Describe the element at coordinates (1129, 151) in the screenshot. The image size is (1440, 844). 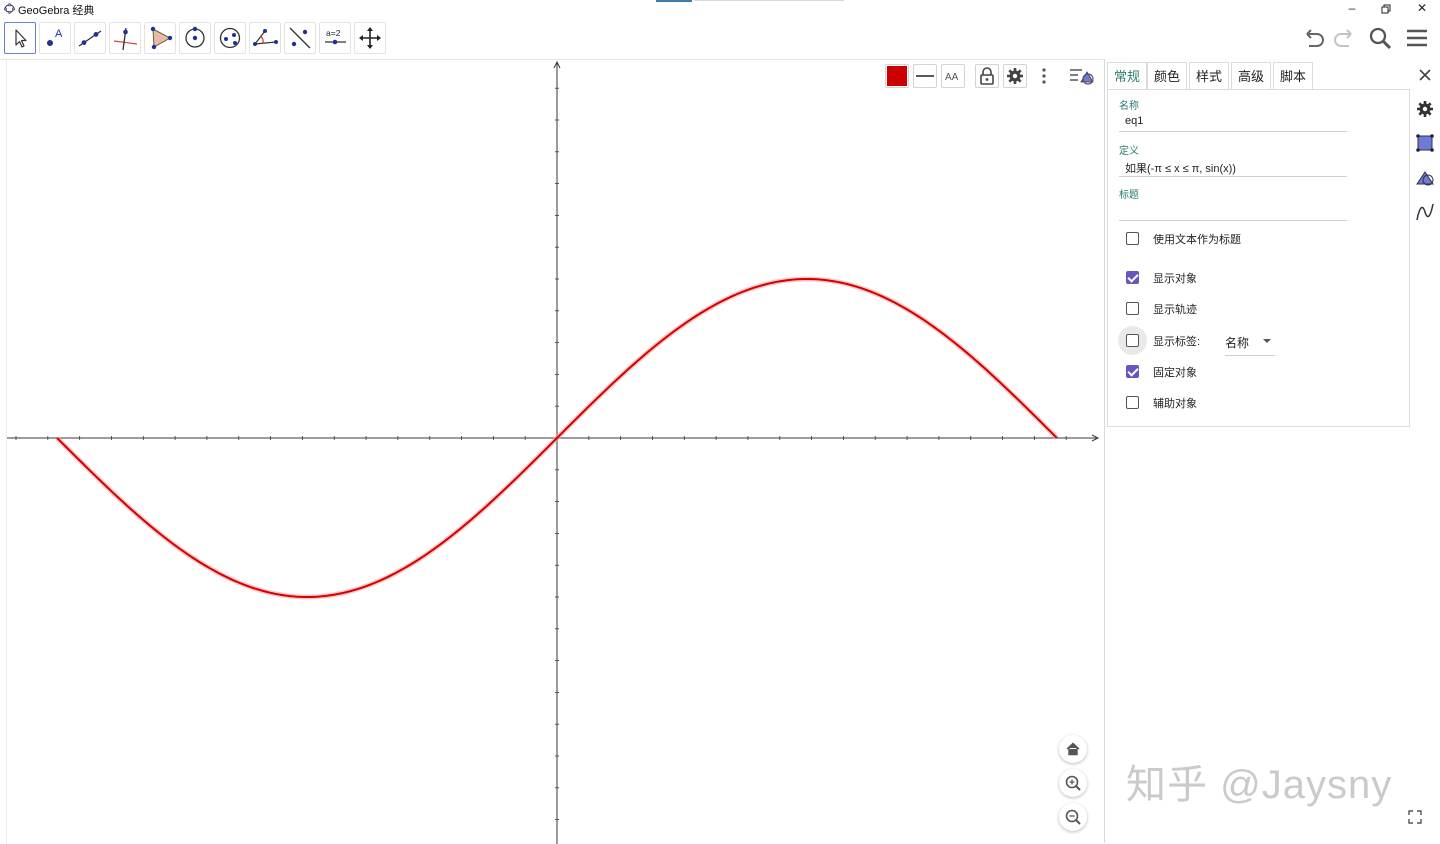
I see `definition-label: 定义` at that location.